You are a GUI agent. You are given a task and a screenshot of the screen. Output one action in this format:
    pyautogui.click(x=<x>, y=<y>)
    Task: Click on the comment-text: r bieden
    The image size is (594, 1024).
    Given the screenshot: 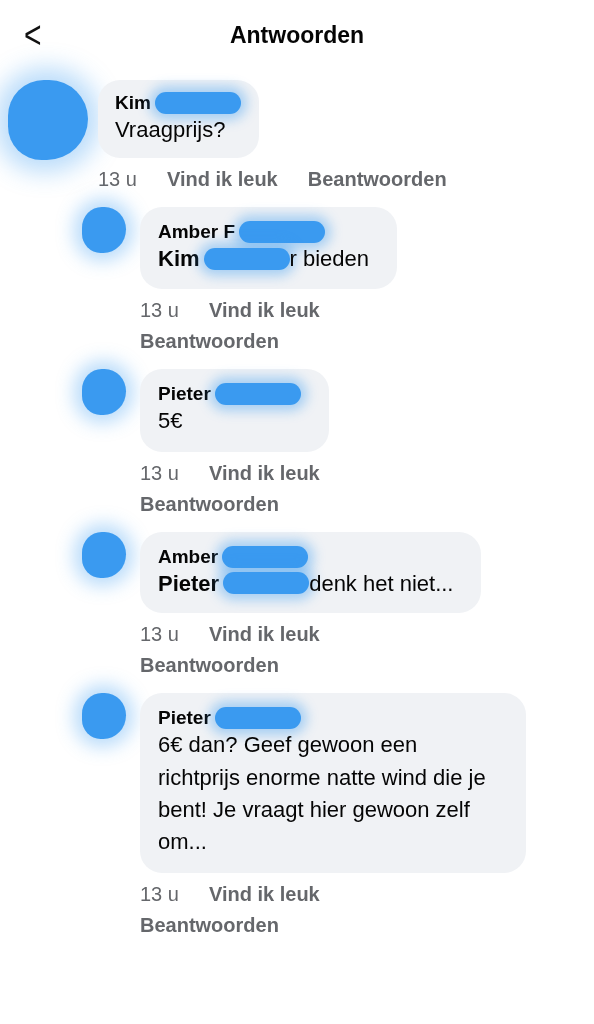 What is the action you would take?
    pyautogui.click(x=329, y=259)
    